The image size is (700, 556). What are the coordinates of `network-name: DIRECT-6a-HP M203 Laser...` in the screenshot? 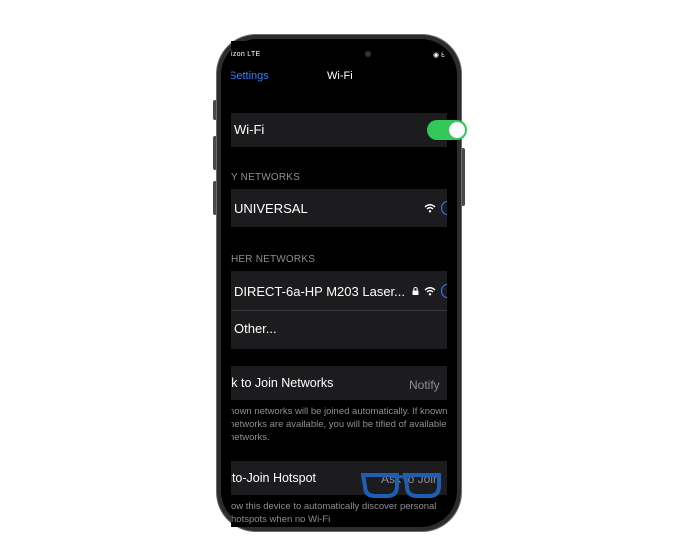 It's located at (319, 291).